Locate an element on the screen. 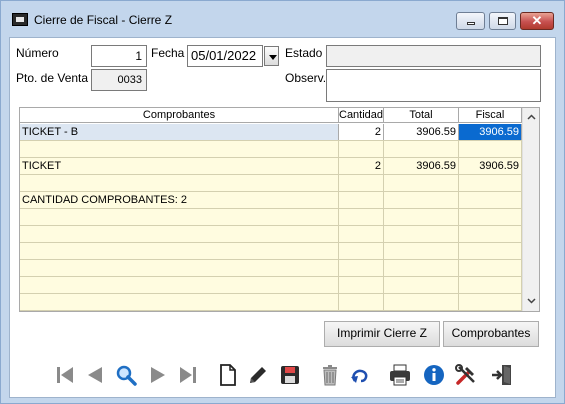 This screenshot has height=404, width=565. print-icon is located at coordinates (400, 375).